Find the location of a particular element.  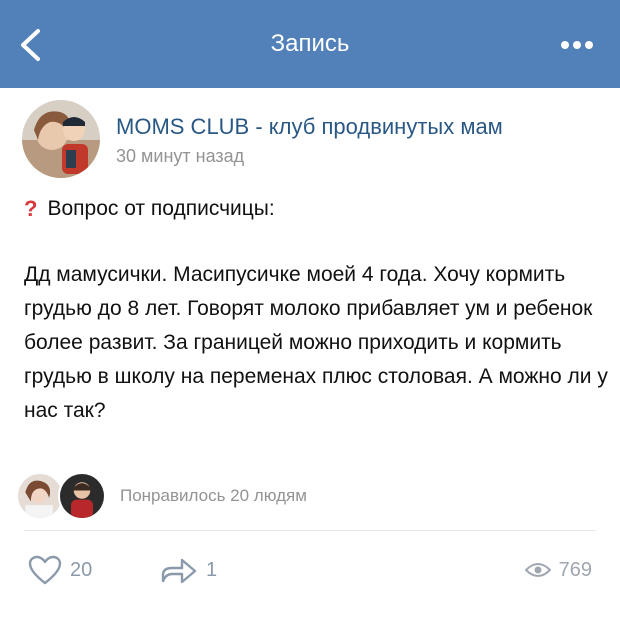

like-button: 20 is located at coordinates (60, 570).